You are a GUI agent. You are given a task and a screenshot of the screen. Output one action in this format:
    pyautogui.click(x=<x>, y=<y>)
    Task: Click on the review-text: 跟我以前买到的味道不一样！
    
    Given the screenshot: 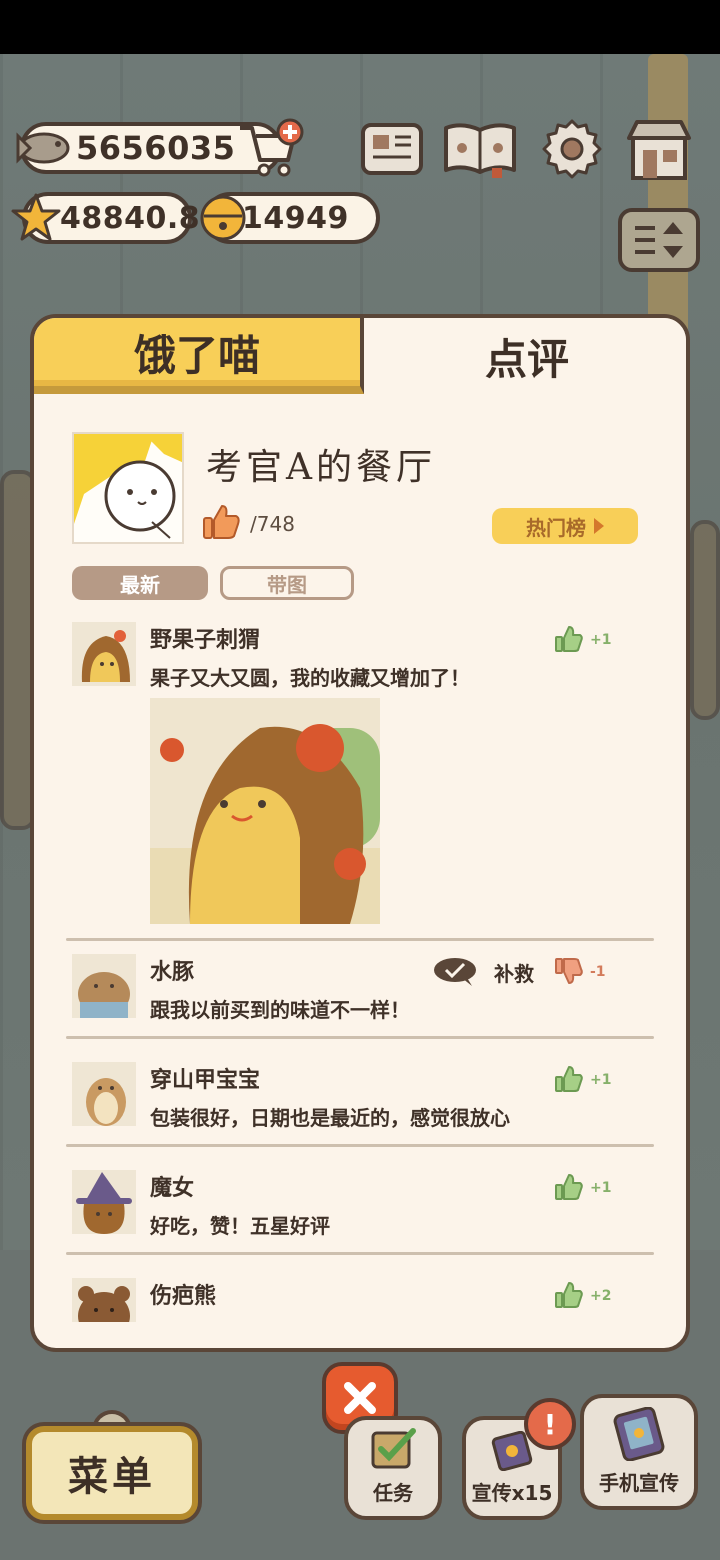 What is the action you would take?
    pyautogui.click(x=280, y=1010)
    